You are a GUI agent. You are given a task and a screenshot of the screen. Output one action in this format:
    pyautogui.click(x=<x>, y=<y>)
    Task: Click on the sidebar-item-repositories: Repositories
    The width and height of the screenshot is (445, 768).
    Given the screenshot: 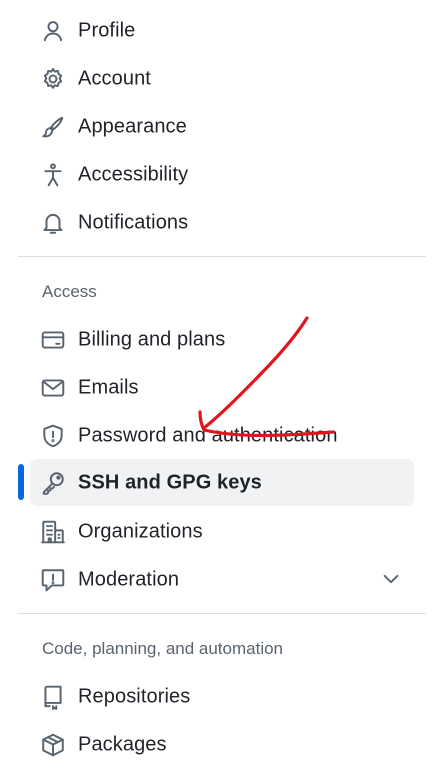 What is the action you would take?
    pyautogui.click(x=222, y=696)
    